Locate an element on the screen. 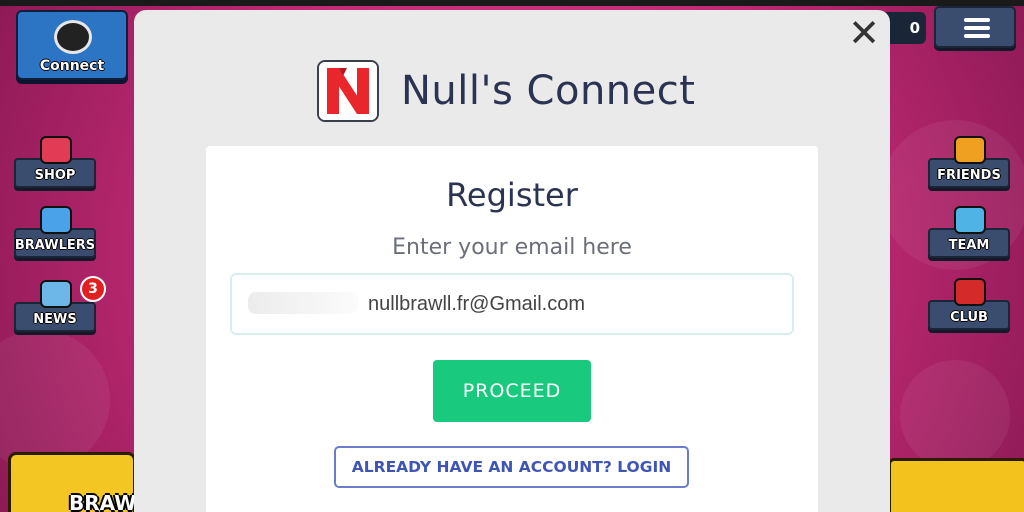 The height and width of the screenshot is (512, 1024). register-subtitle: Enter your email here is located at coordinates (512, 247).